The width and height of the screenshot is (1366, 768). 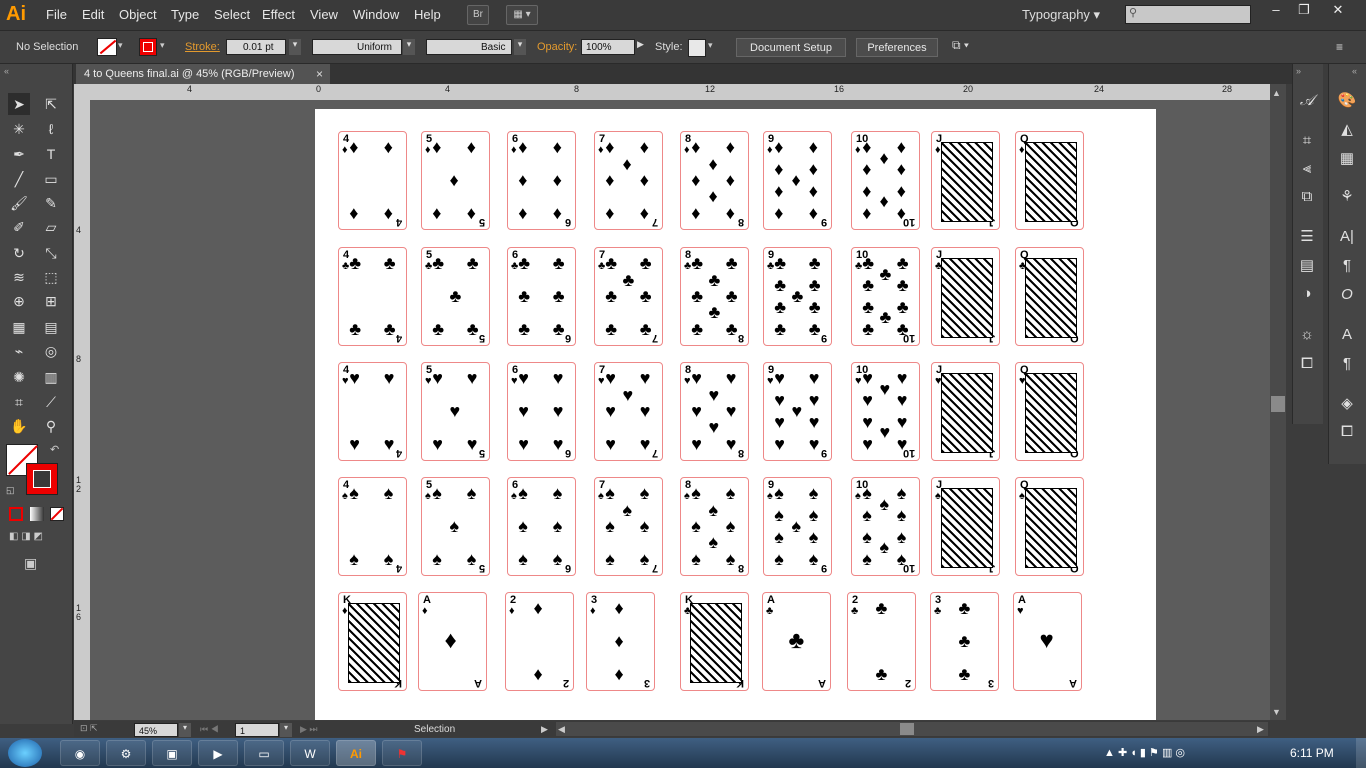 What do you see at coordinates (796, 641) in the screenshot?
I see `playing-card: A ♣ A ♣` at bounding box center [796, 641].